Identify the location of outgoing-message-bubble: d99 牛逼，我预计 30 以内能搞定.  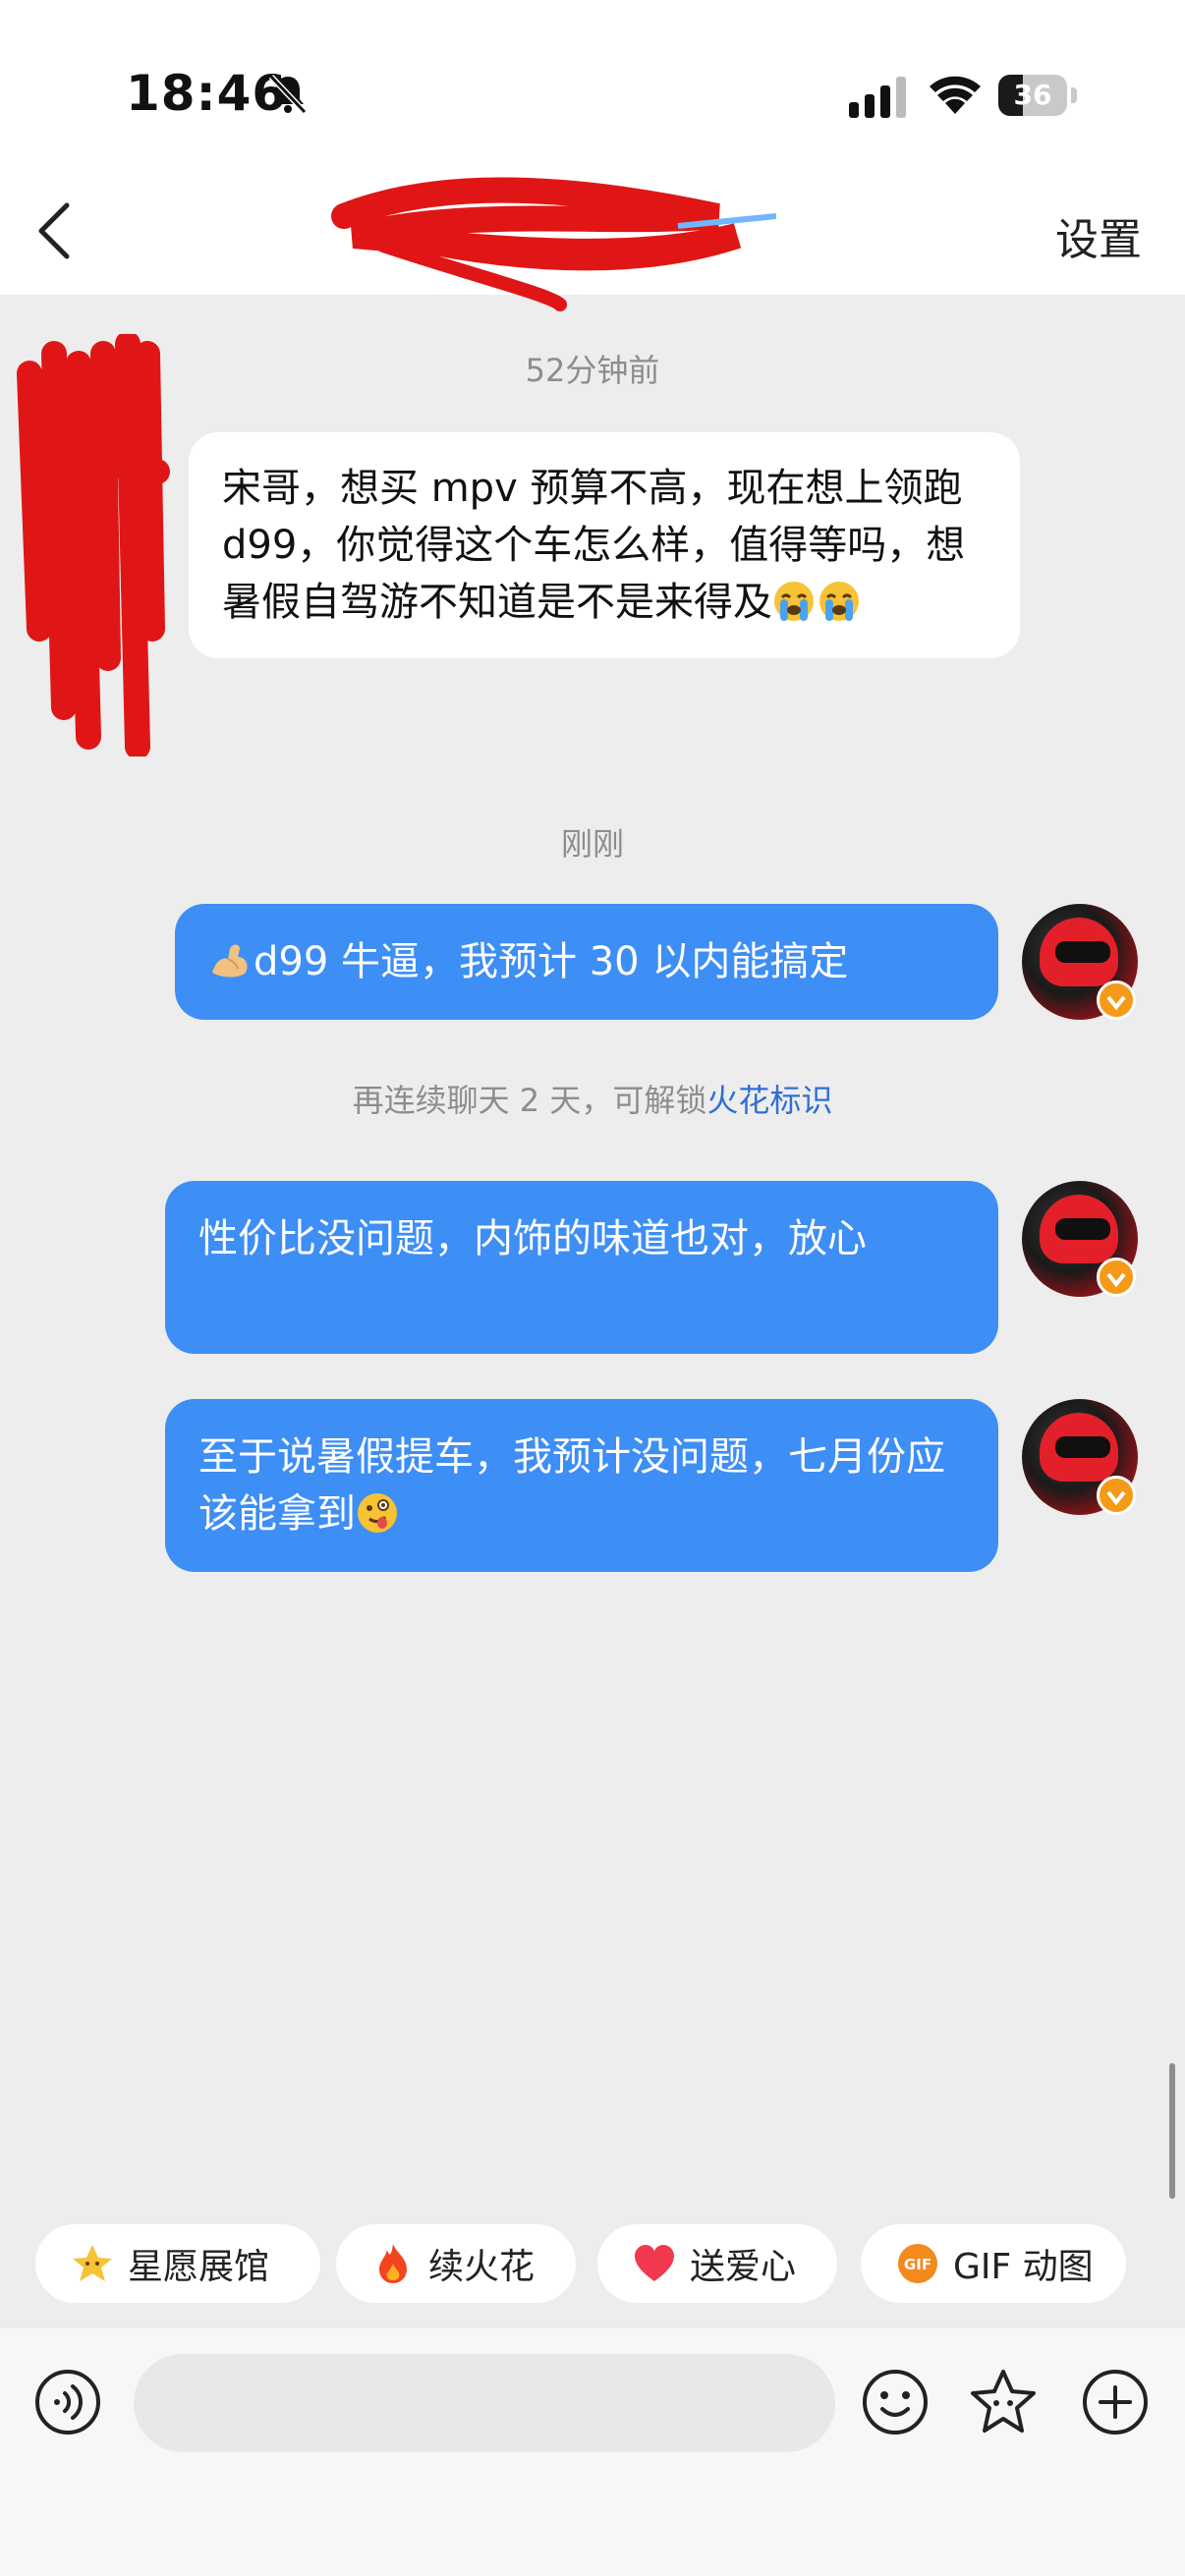
(587, 962).